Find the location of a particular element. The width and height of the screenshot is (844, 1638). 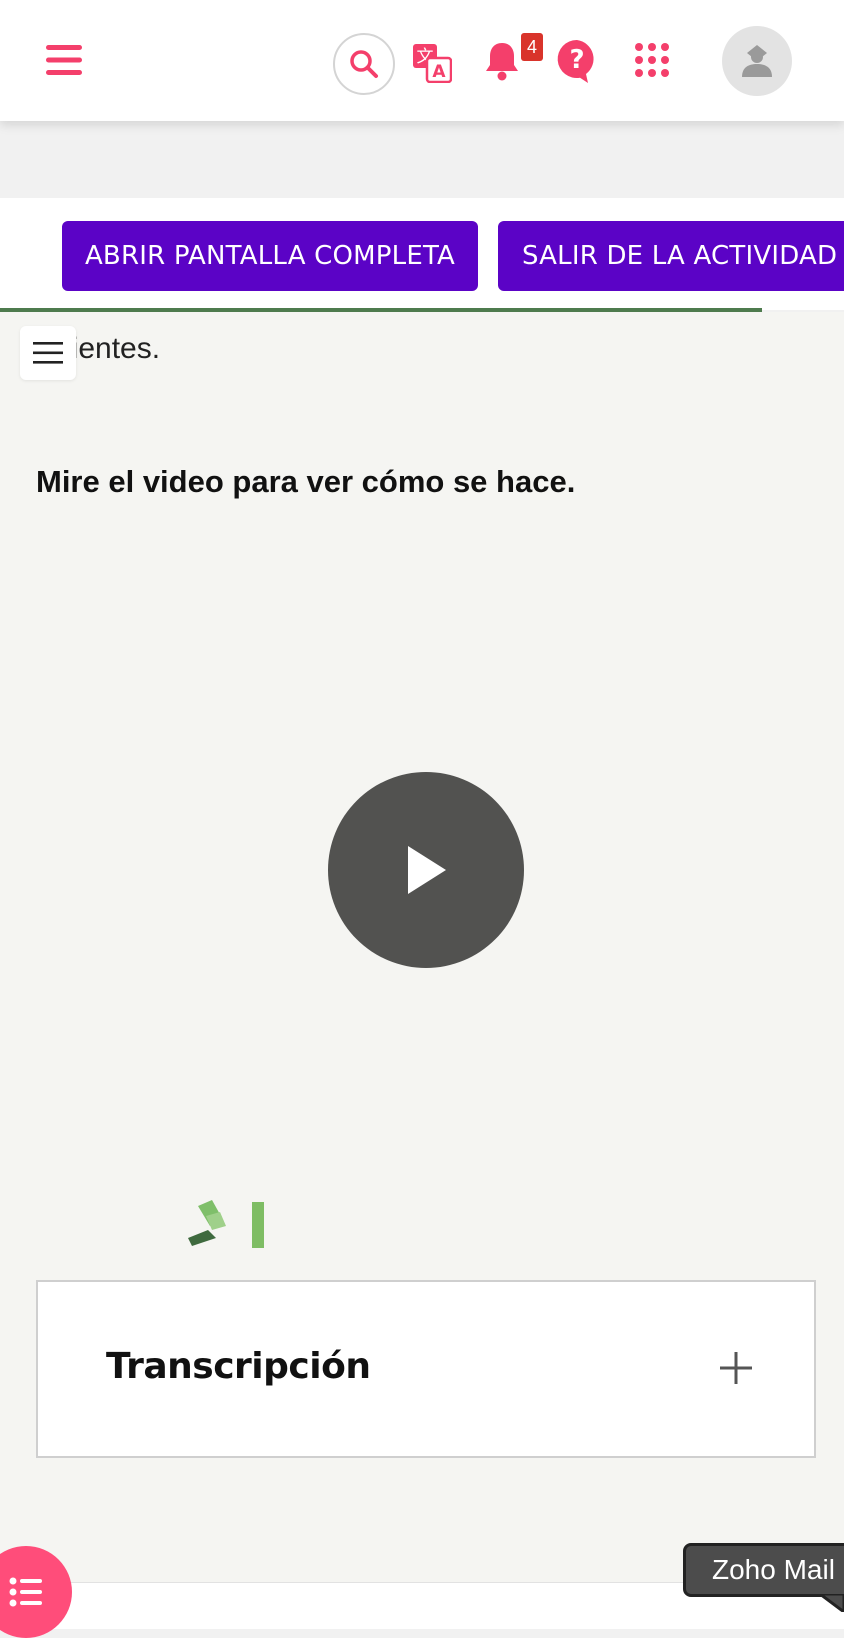

play-icon is located at coordinates (427, 870).